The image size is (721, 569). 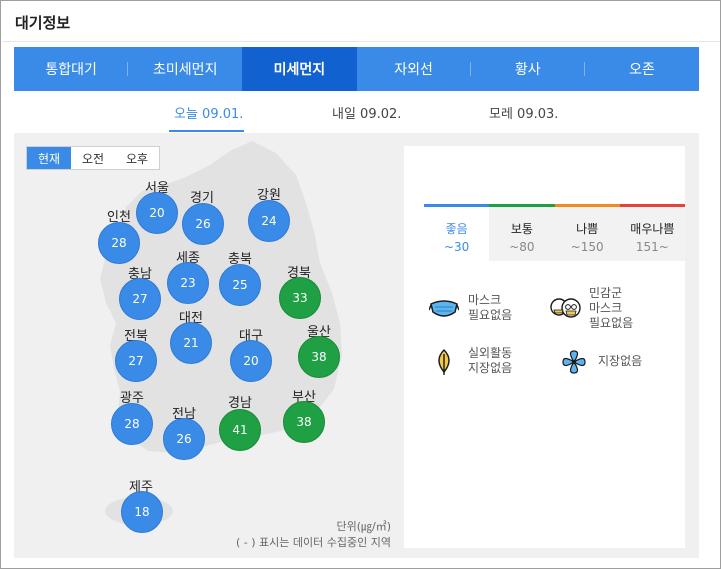 I want to click on level-range: ~30, so click(x=456, y=247).